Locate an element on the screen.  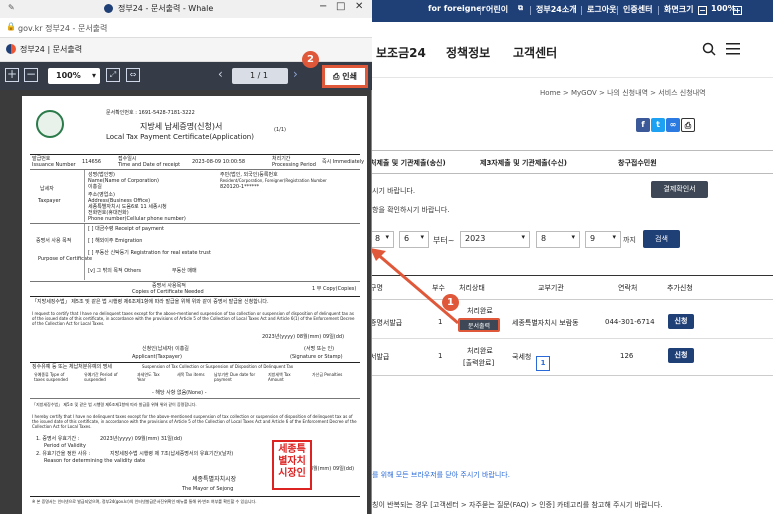
fit-page-icon: ⤢ is located at coordinates (113, 75).